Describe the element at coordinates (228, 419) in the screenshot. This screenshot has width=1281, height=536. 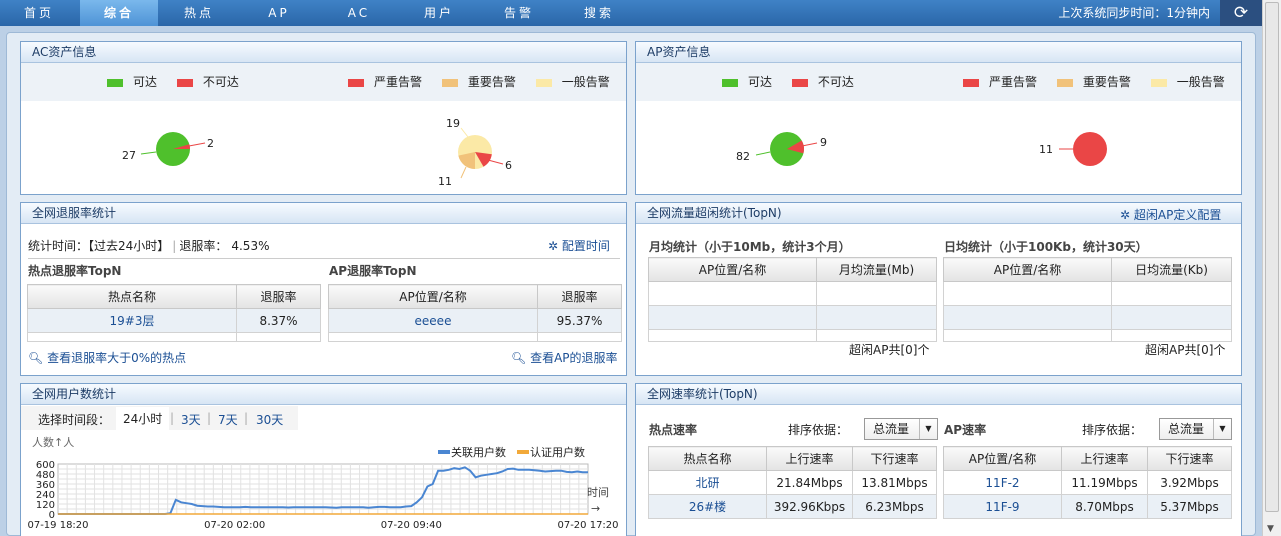
I see `range-7d: 7天` at that location.